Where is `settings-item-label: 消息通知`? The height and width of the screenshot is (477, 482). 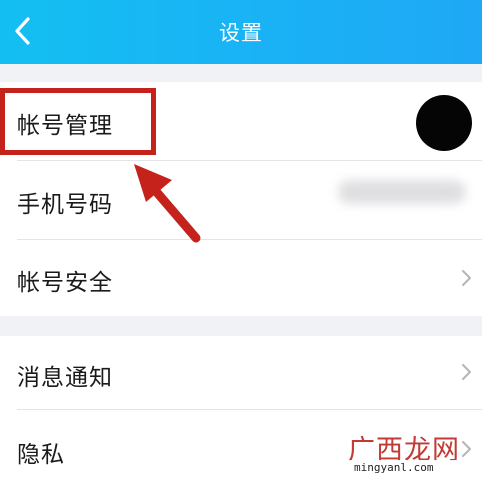 settings-item-label: 消息通知 is located at coordinates (65, 378).